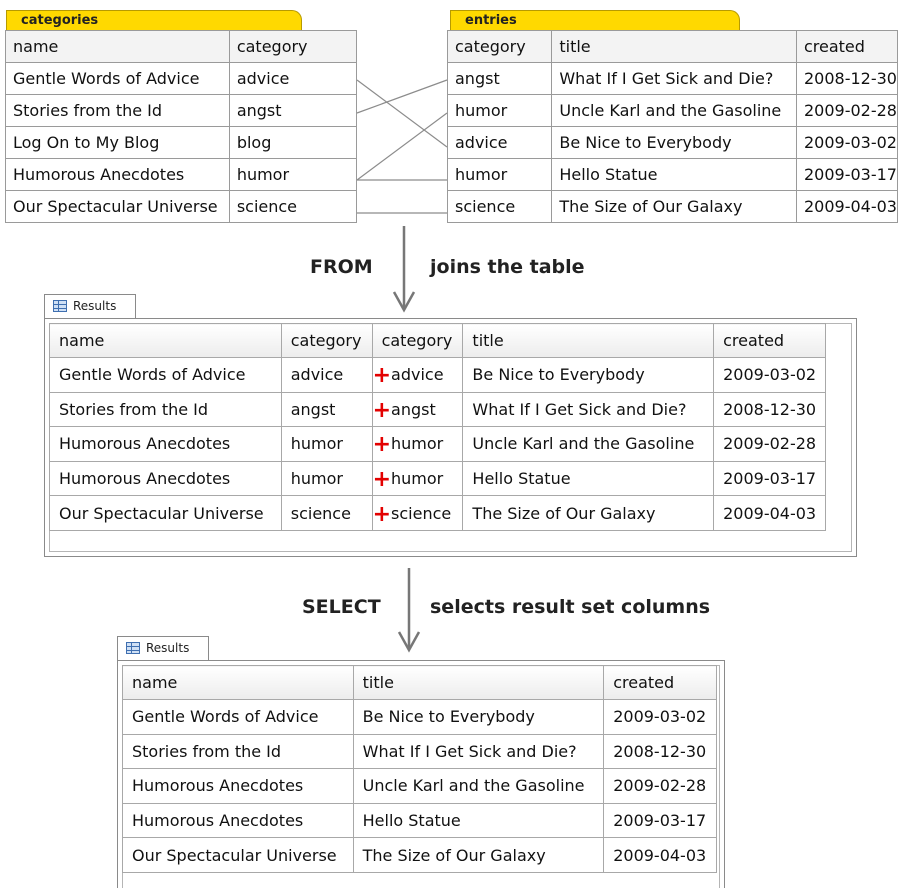 The width and height of the screenshot is (898, 888). I want to click on cell-category-text: angst, so click(413, 409).